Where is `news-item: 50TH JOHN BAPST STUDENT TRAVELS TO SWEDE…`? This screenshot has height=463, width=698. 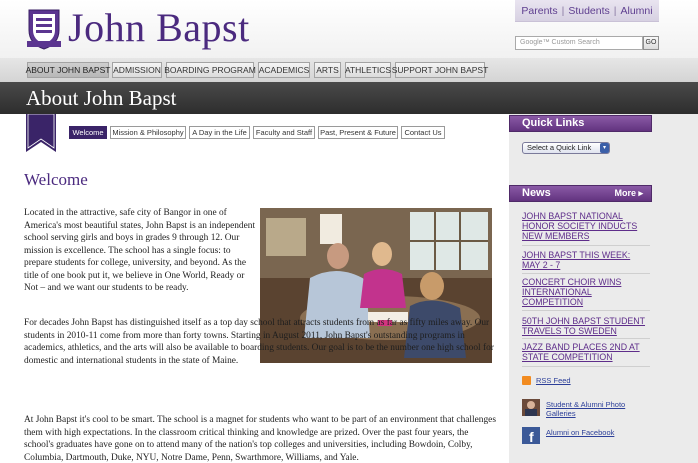 news-item: 50TH JOHN BAPST STUDENT TRAVELS TO SWEDE… is located at coordinates (586, 326).